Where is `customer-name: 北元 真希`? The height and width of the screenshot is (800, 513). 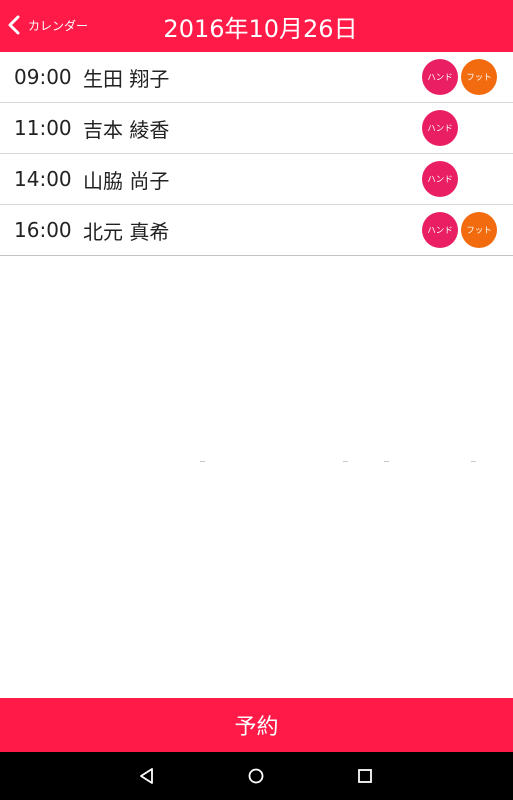 customer-name: 北元 真希 is located at coordinates (126, 231).